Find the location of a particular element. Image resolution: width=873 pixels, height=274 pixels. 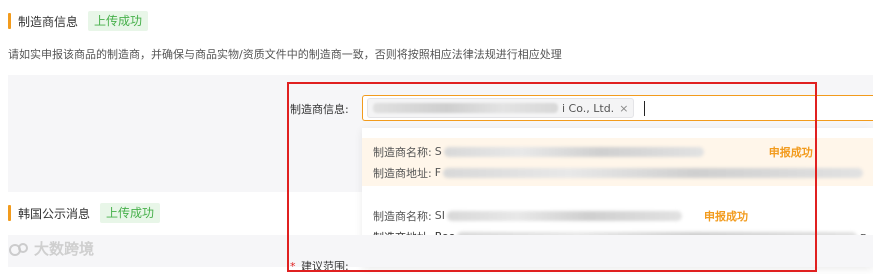

option-name-value: SI is located at coordinates (439, 215).